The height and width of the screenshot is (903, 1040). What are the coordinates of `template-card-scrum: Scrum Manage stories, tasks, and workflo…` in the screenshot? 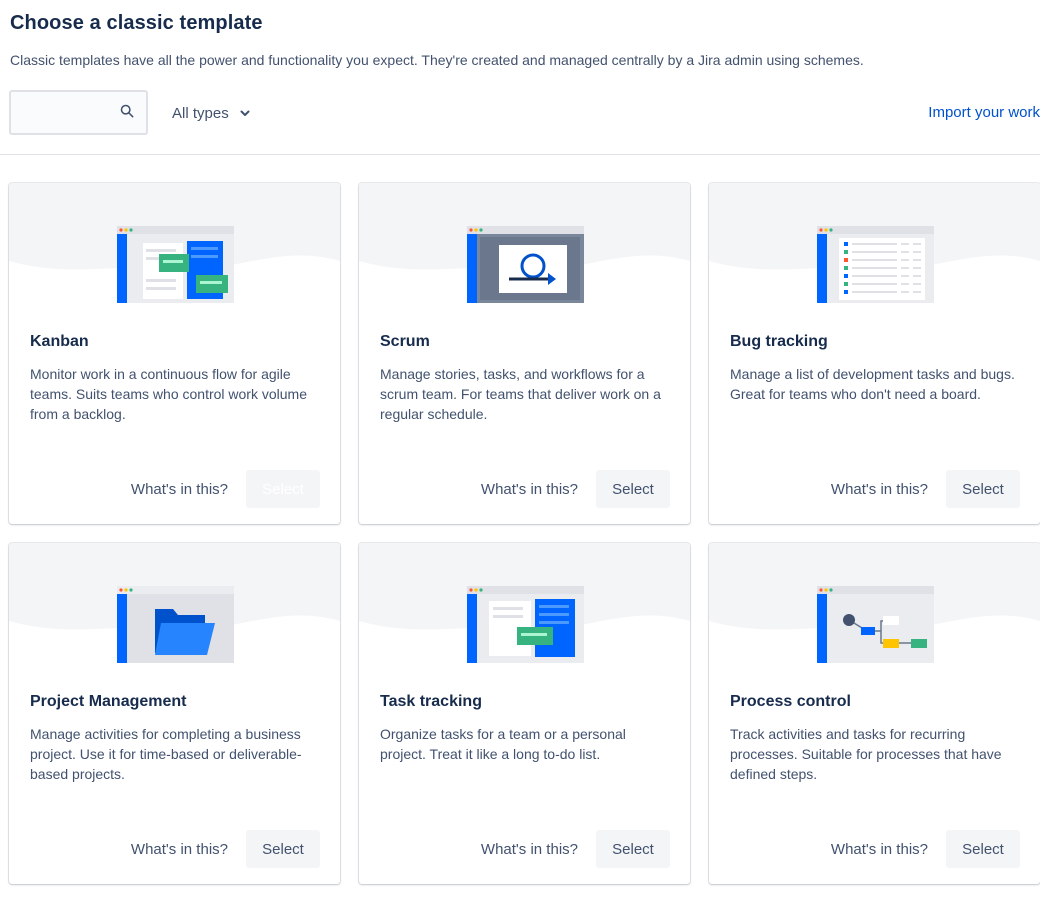 It's located at (524, 353).